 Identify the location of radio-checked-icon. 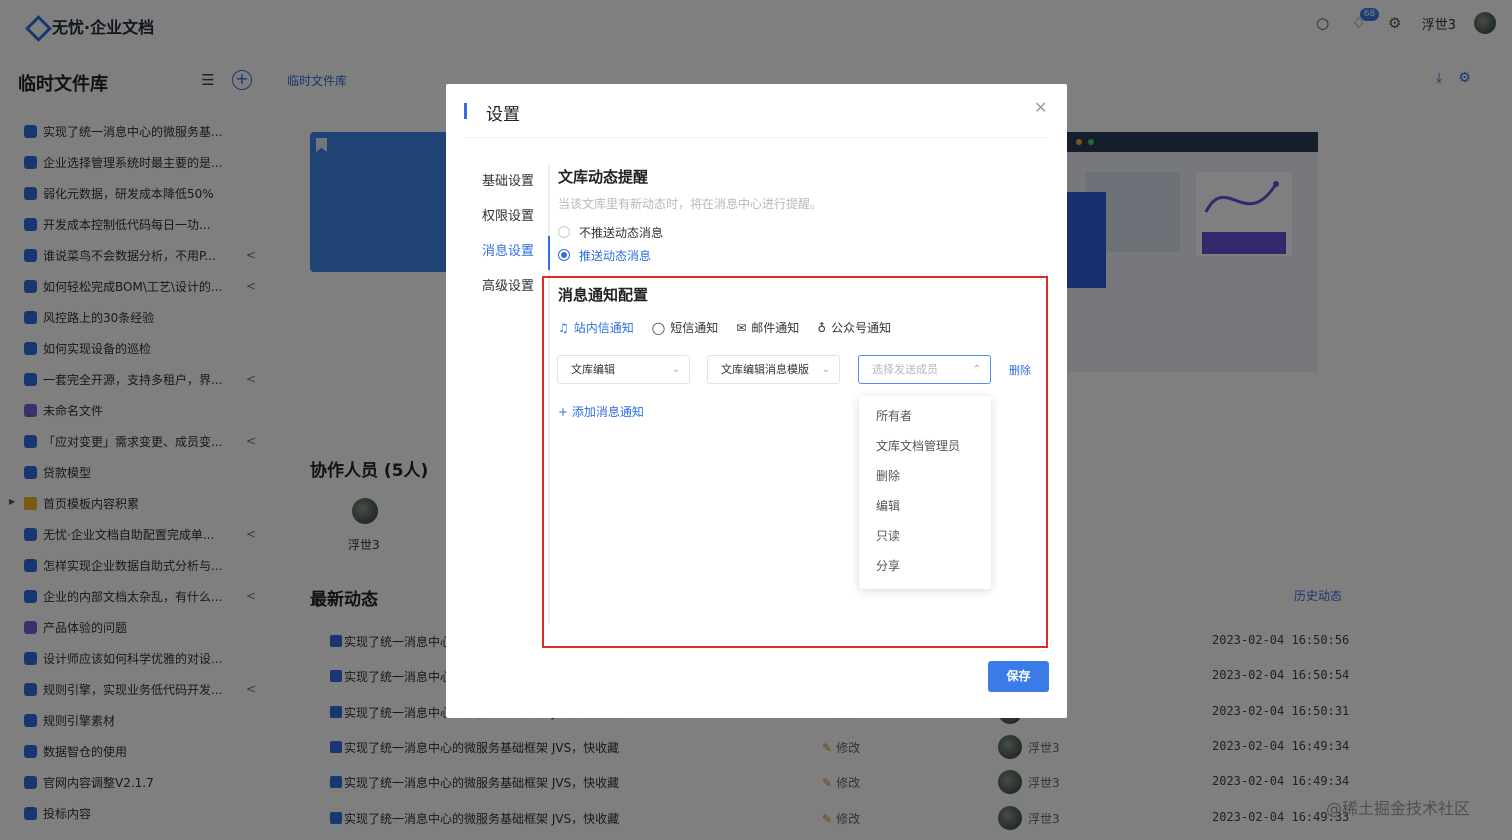
(564, 255).